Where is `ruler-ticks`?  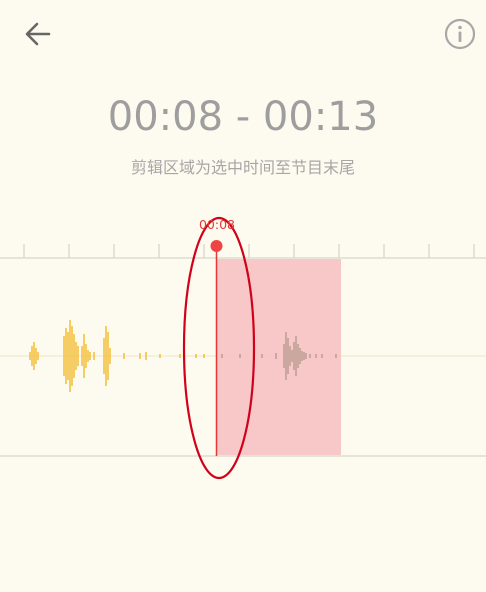
ruler-ticks is located at coordinates (249, 251).